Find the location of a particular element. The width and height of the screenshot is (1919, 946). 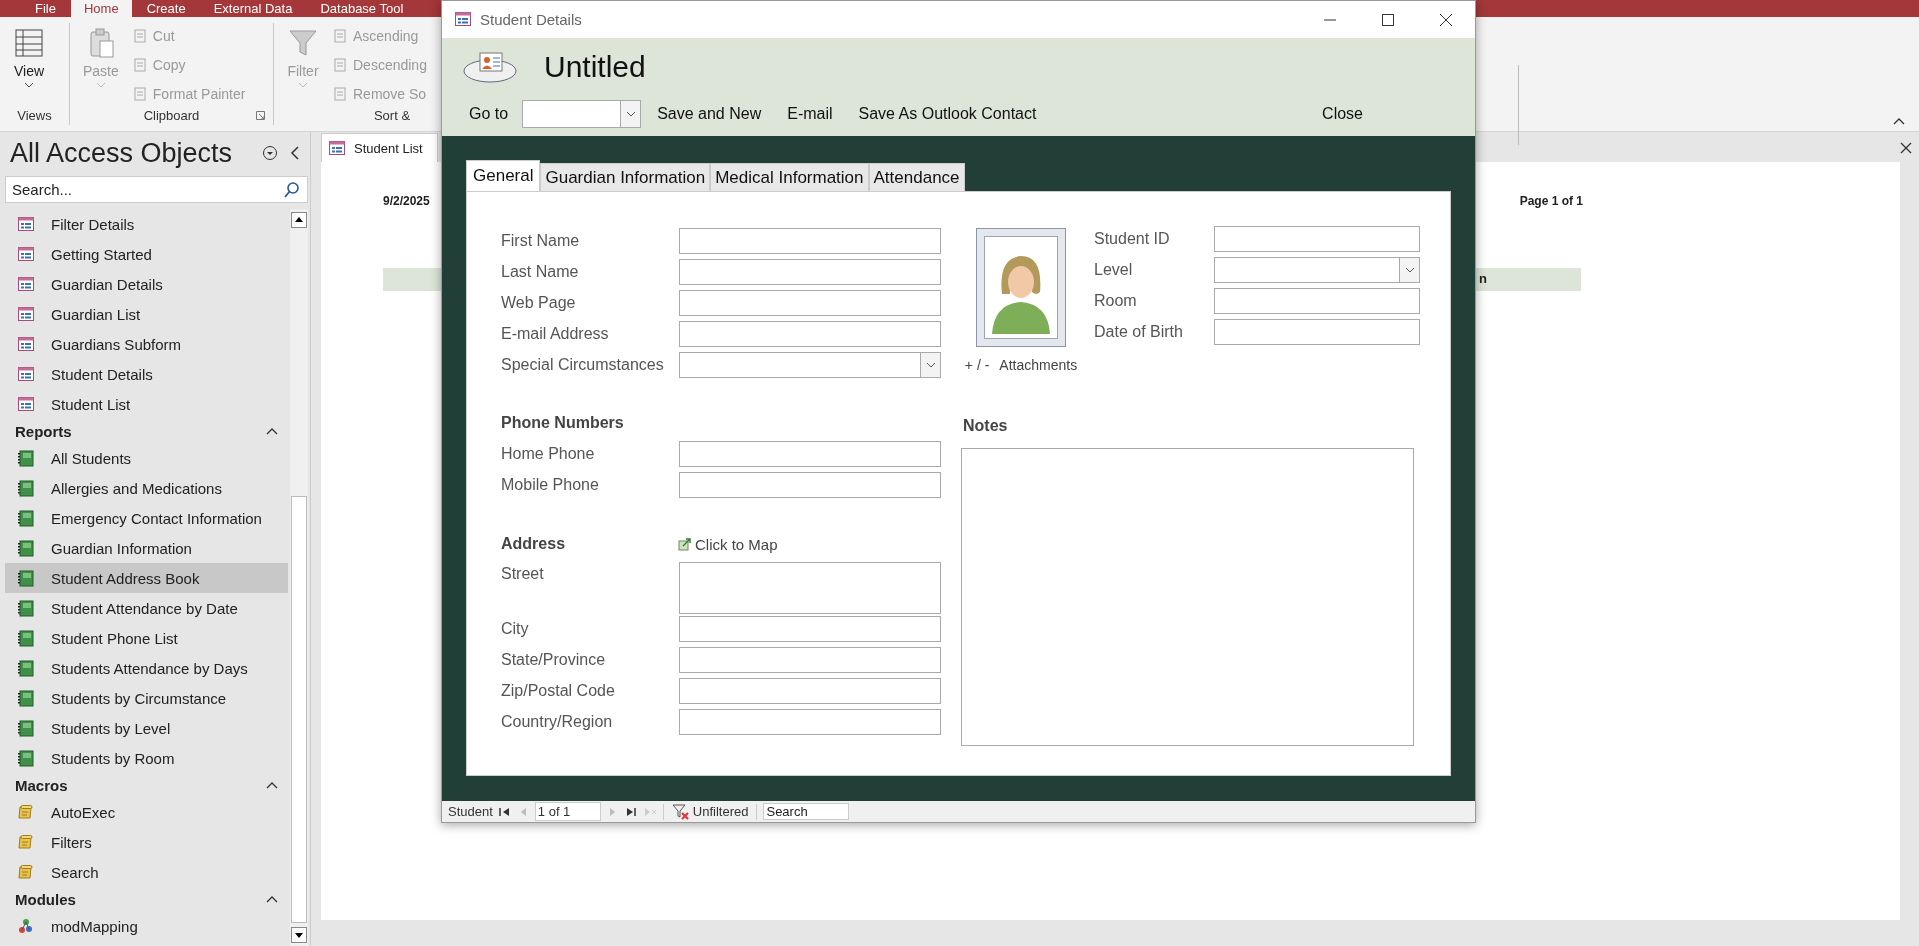

search-field: Search is located at coordinates (806, 811).